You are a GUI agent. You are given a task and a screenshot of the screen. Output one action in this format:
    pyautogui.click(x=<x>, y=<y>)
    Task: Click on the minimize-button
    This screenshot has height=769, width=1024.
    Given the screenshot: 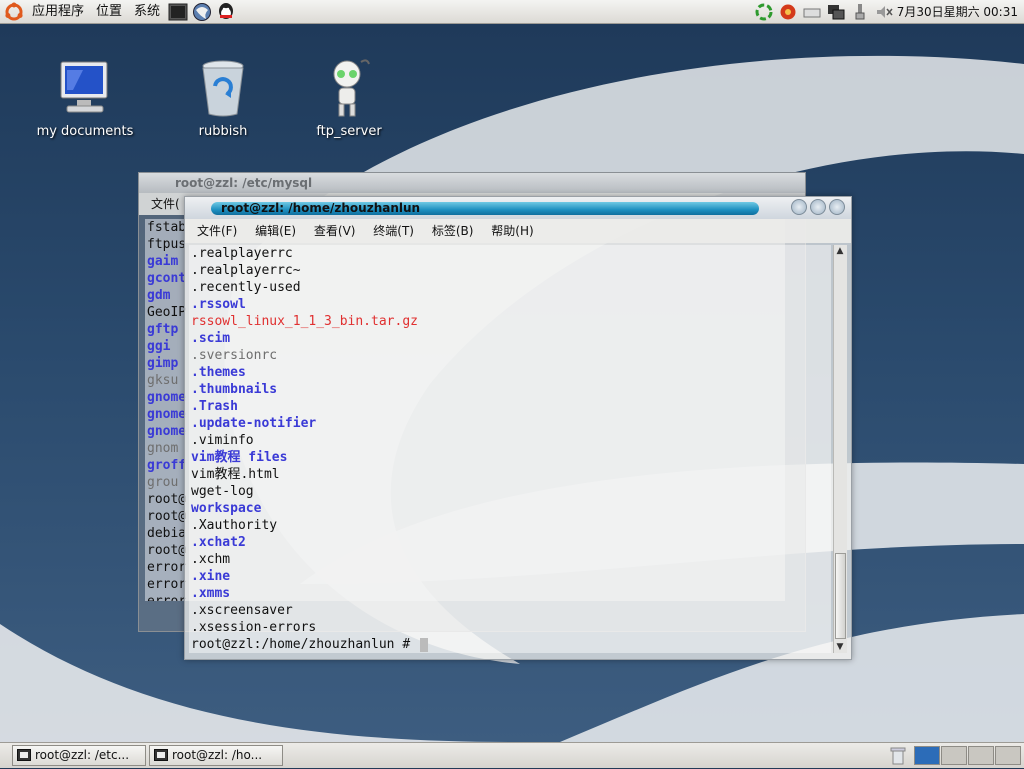 What is the action you would take?
    pyautogui.click(x=799, y=207)
    